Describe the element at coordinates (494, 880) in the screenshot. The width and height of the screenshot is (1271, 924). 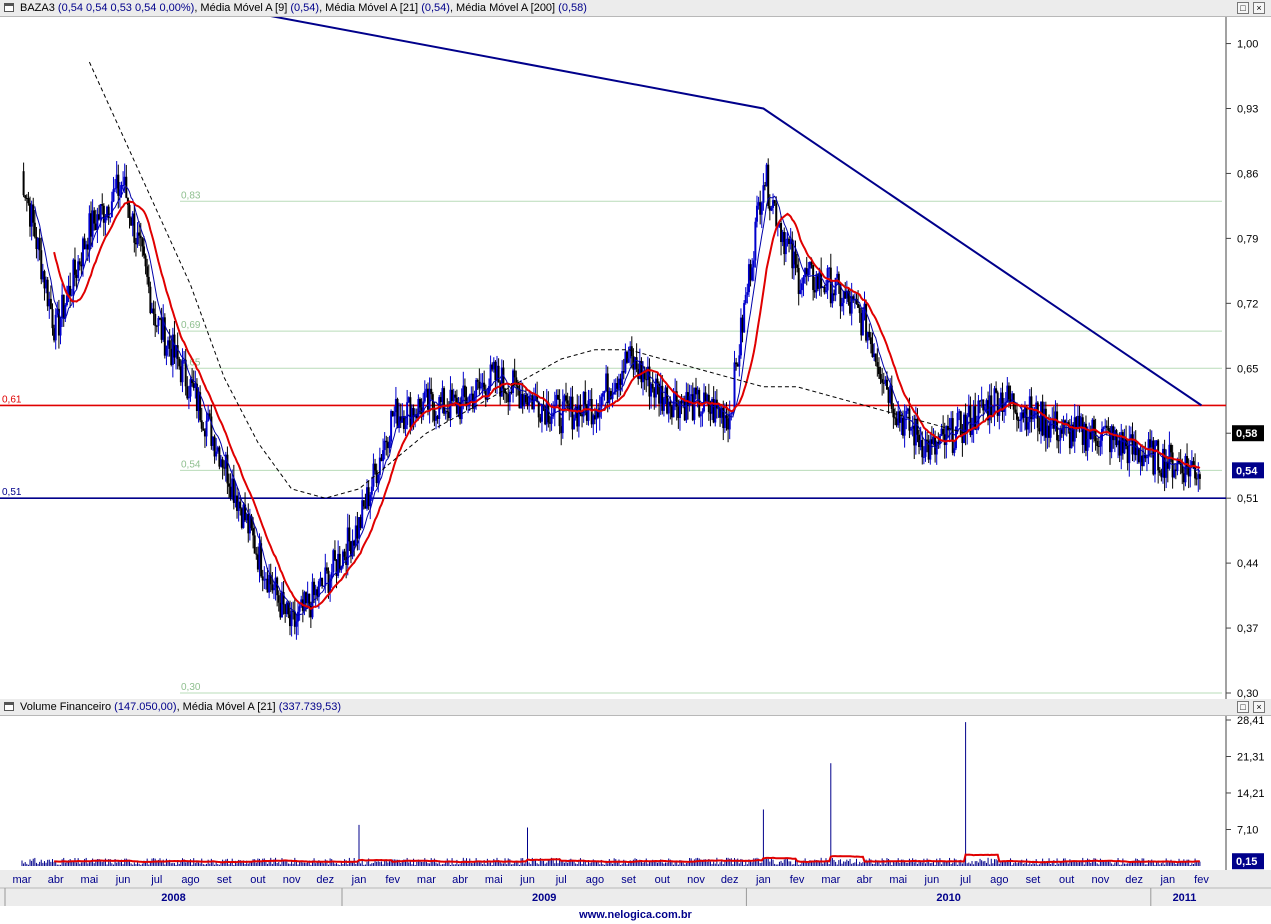
I see `month-label: mai` at that location.